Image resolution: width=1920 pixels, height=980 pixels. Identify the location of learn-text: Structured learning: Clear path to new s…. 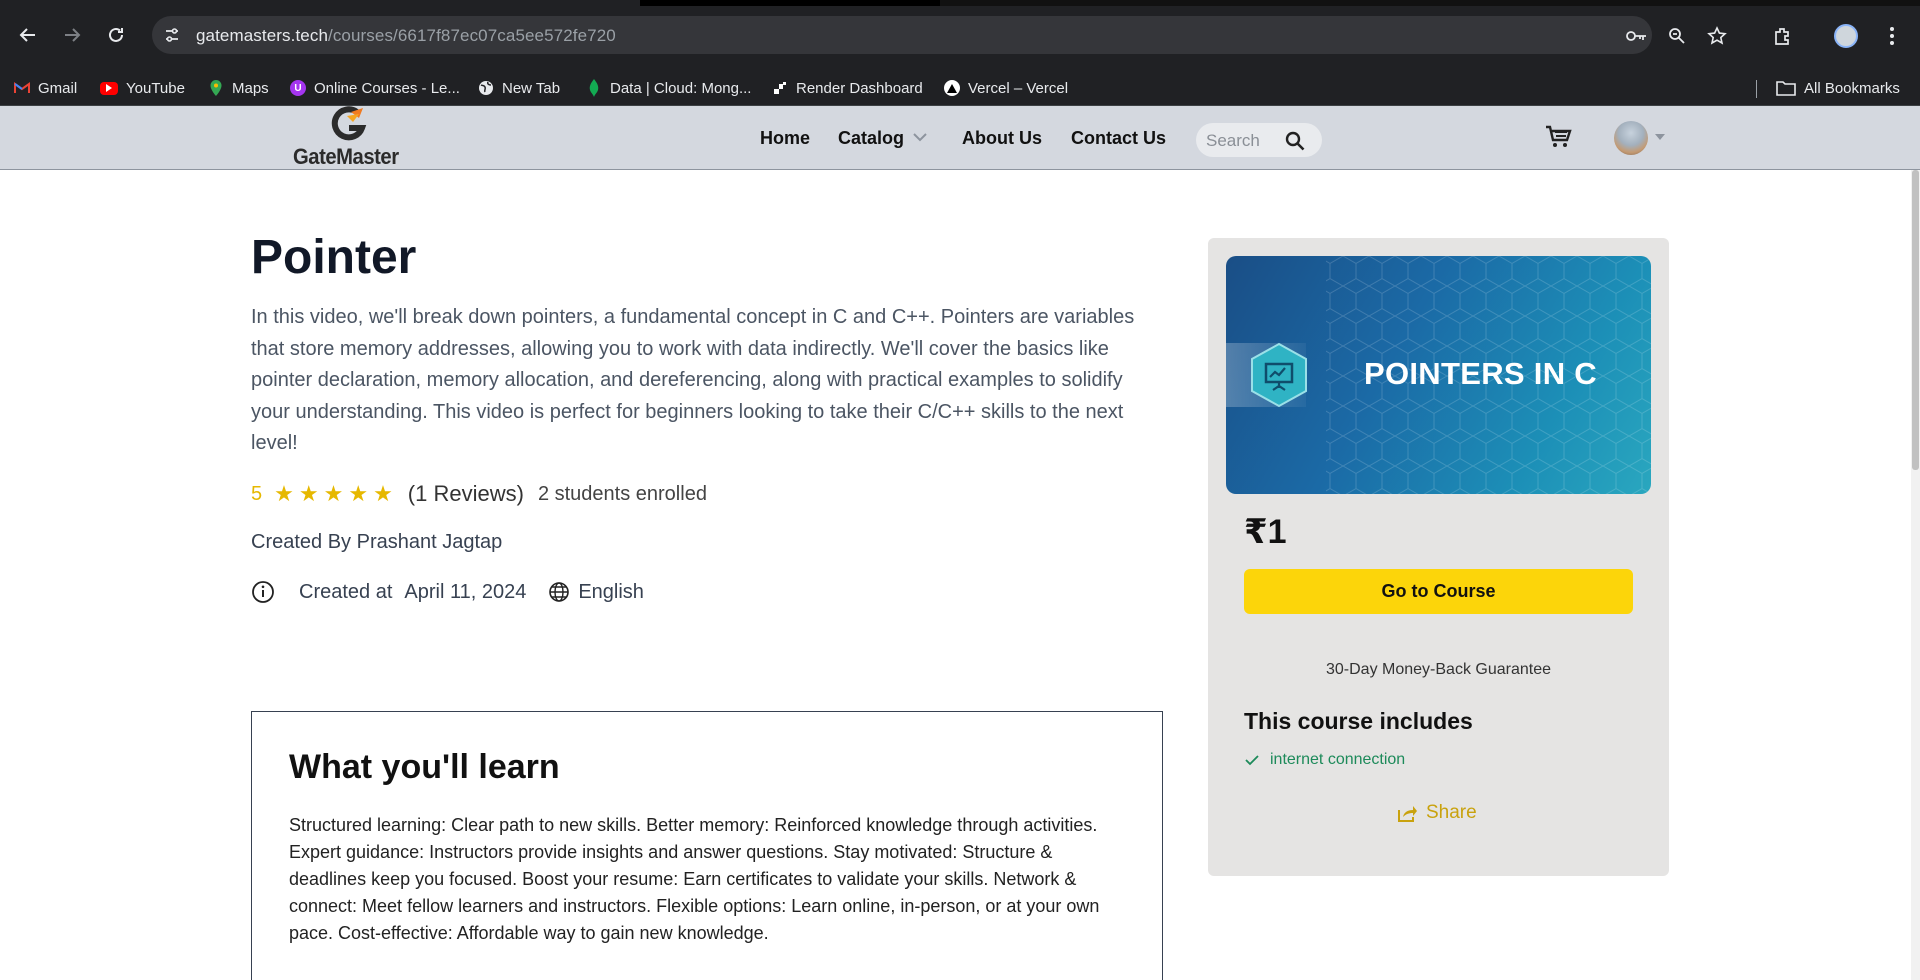
(694, 879).